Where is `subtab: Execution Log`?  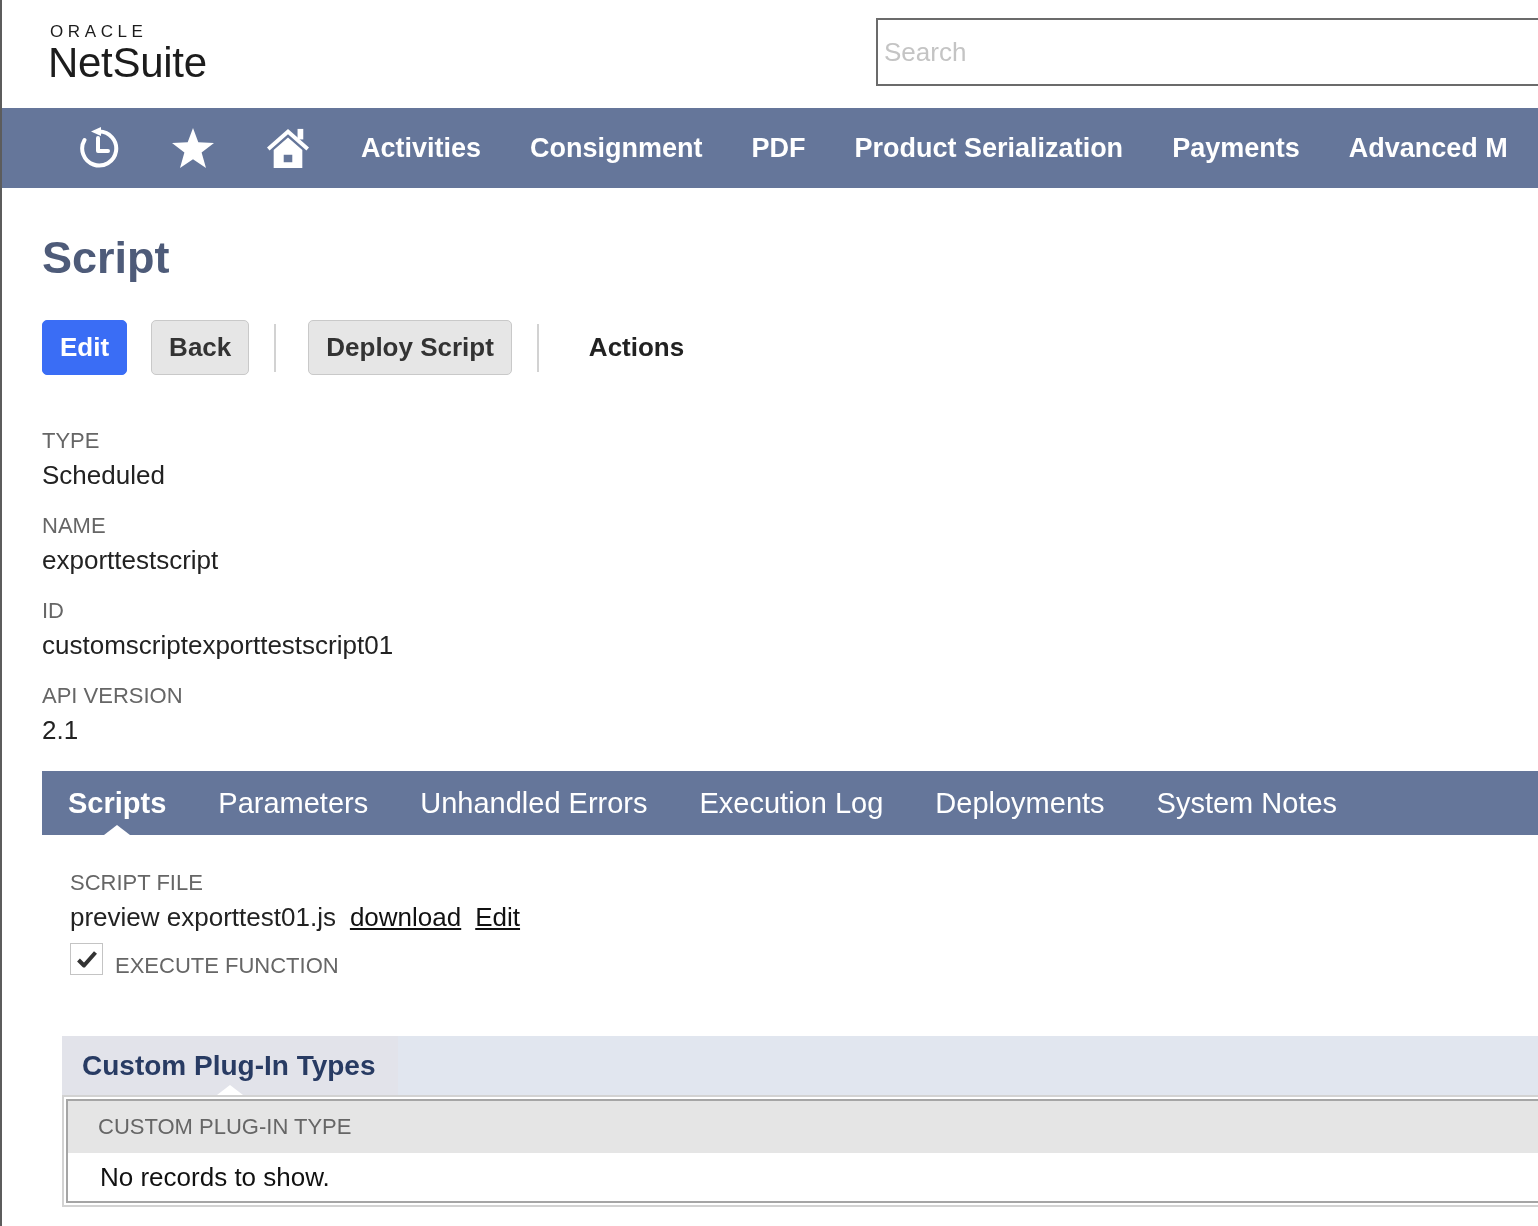
subtab: Execution Log is located at coordinates (791, 803).